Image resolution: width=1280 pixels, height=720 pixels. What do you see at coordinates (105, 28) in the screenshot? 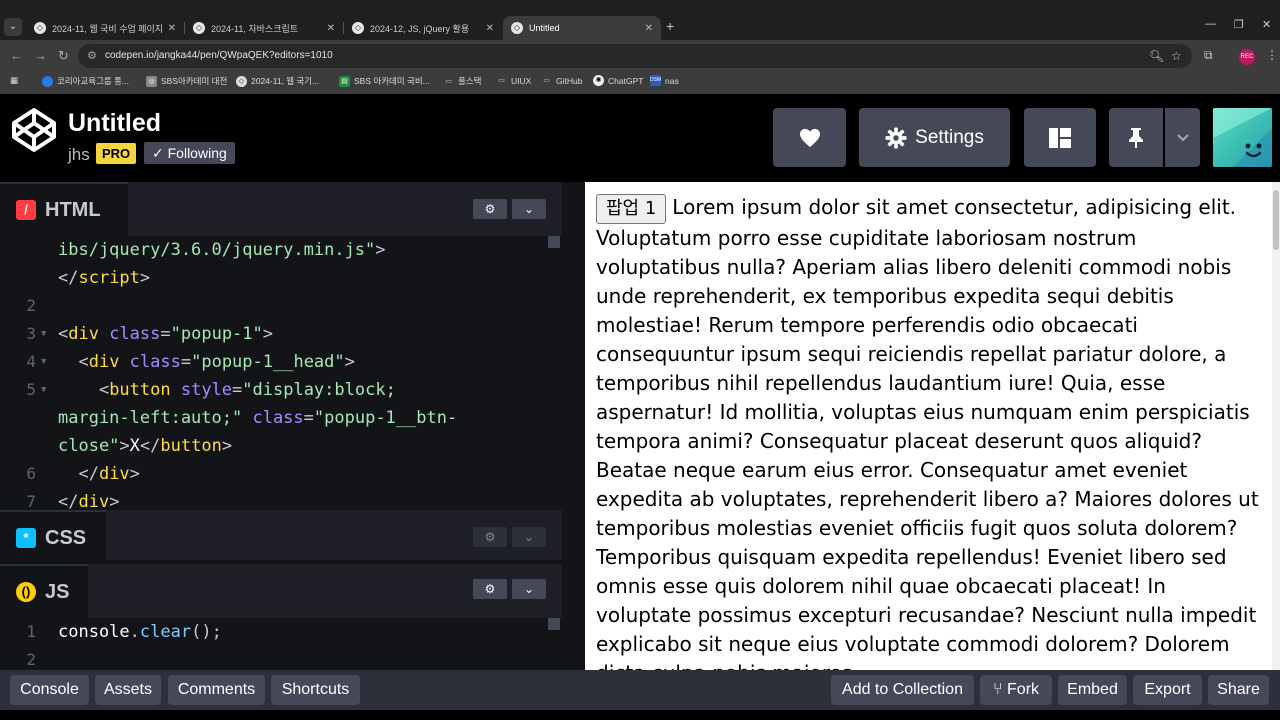
I see `browser-tab: ◇ 2024-11, 웹 국비 수업 페이지 ✕` at bounding box center [105, 28].